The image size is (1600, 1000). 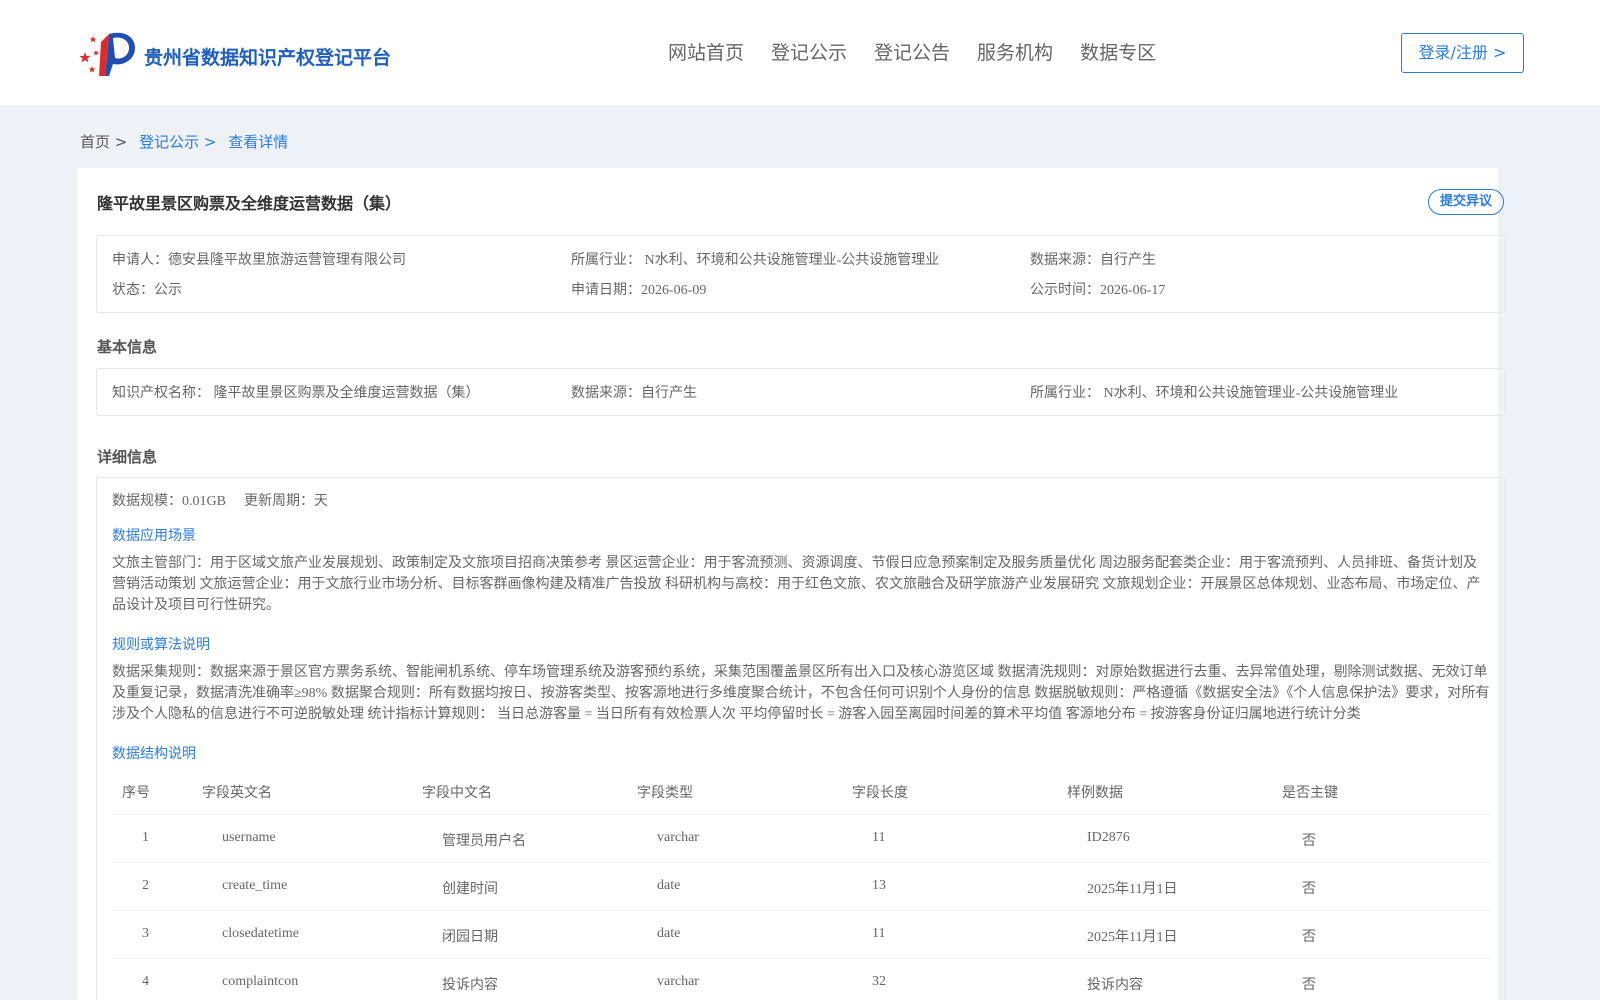 I want to click on publish-date-text: 公示时间：2026-06-17, so click(x=1098, y=290).